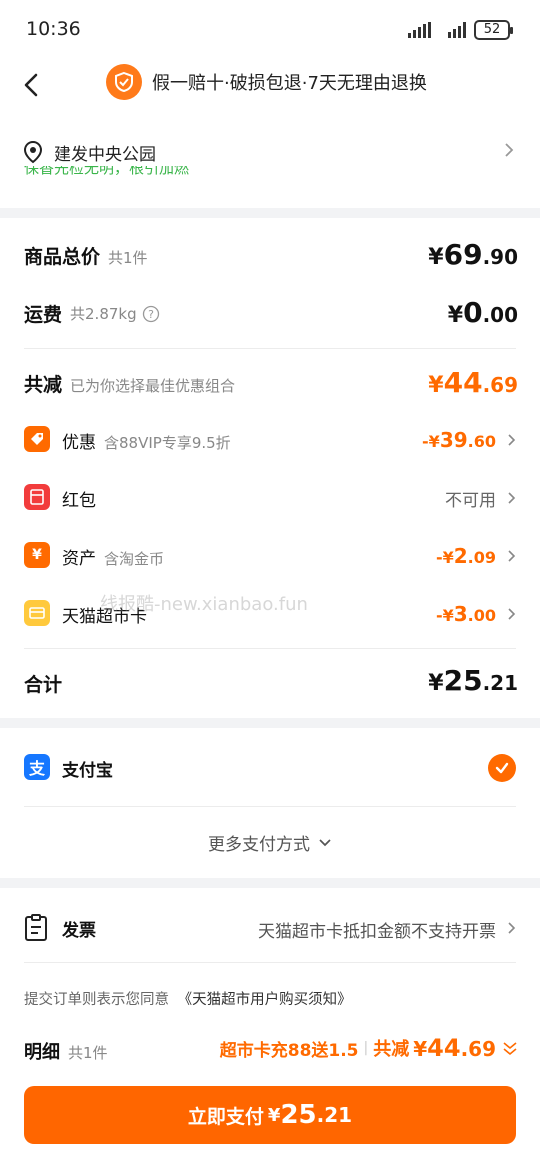 Image resolution: width=540 pixels, height=1165 pixels. What do you see at coordinates (270, 313) in the screenshot?
I see `shipping-row: 运费 共2.87kg ?` at bounding box center [270, 313].